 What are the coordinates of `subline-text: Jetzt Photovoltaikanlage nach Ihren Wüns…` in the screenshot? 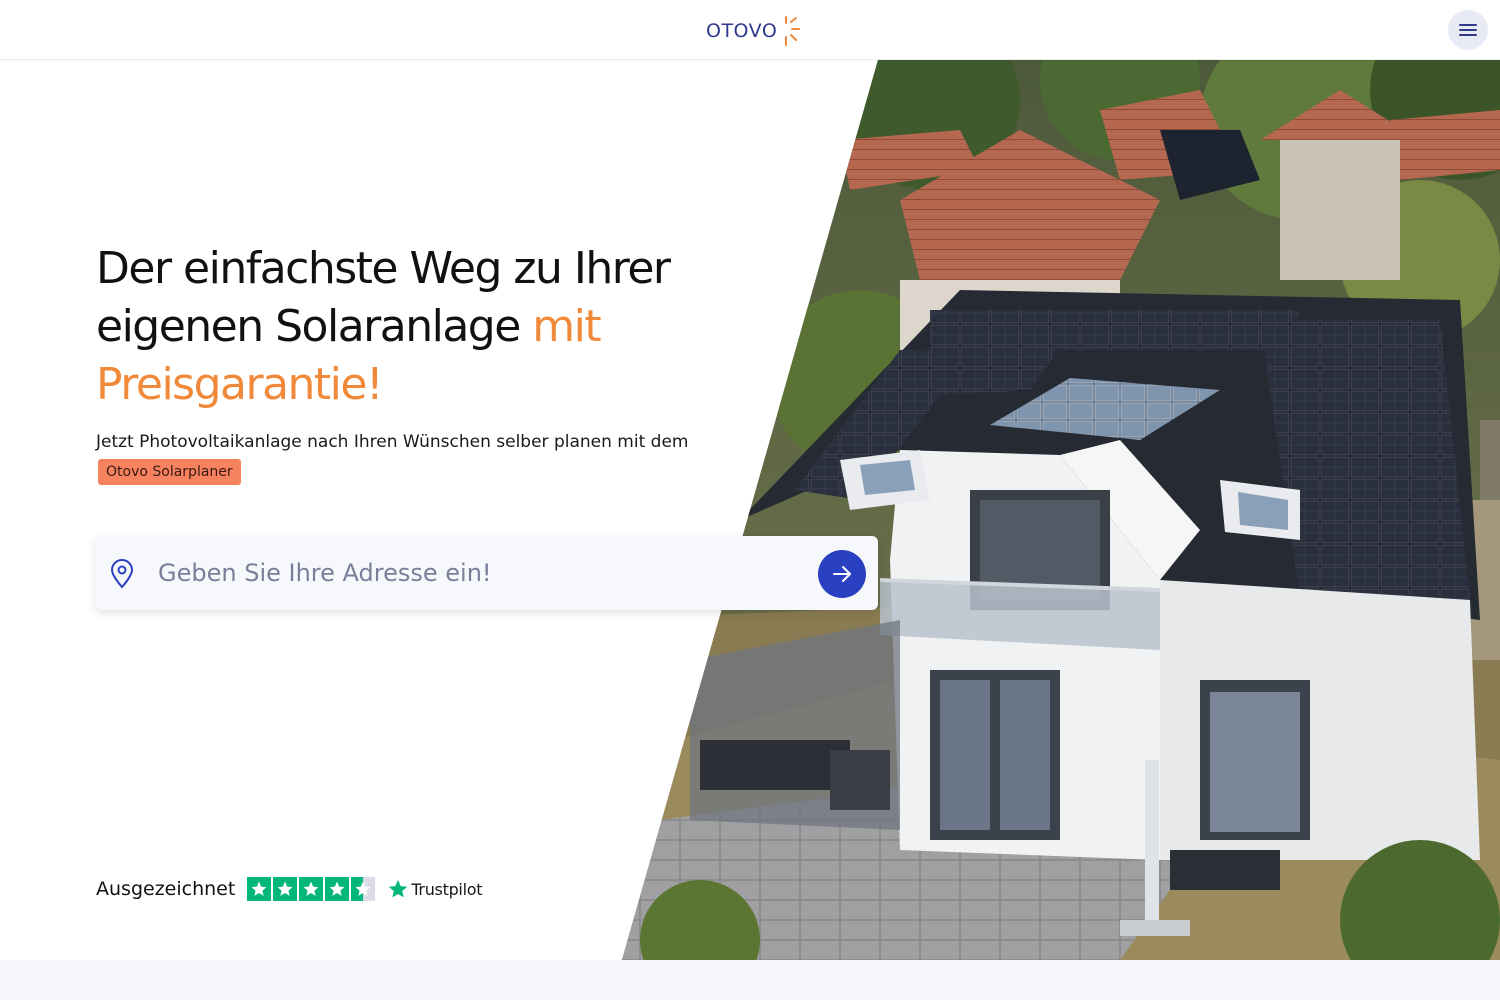 It's located at (392, 442).